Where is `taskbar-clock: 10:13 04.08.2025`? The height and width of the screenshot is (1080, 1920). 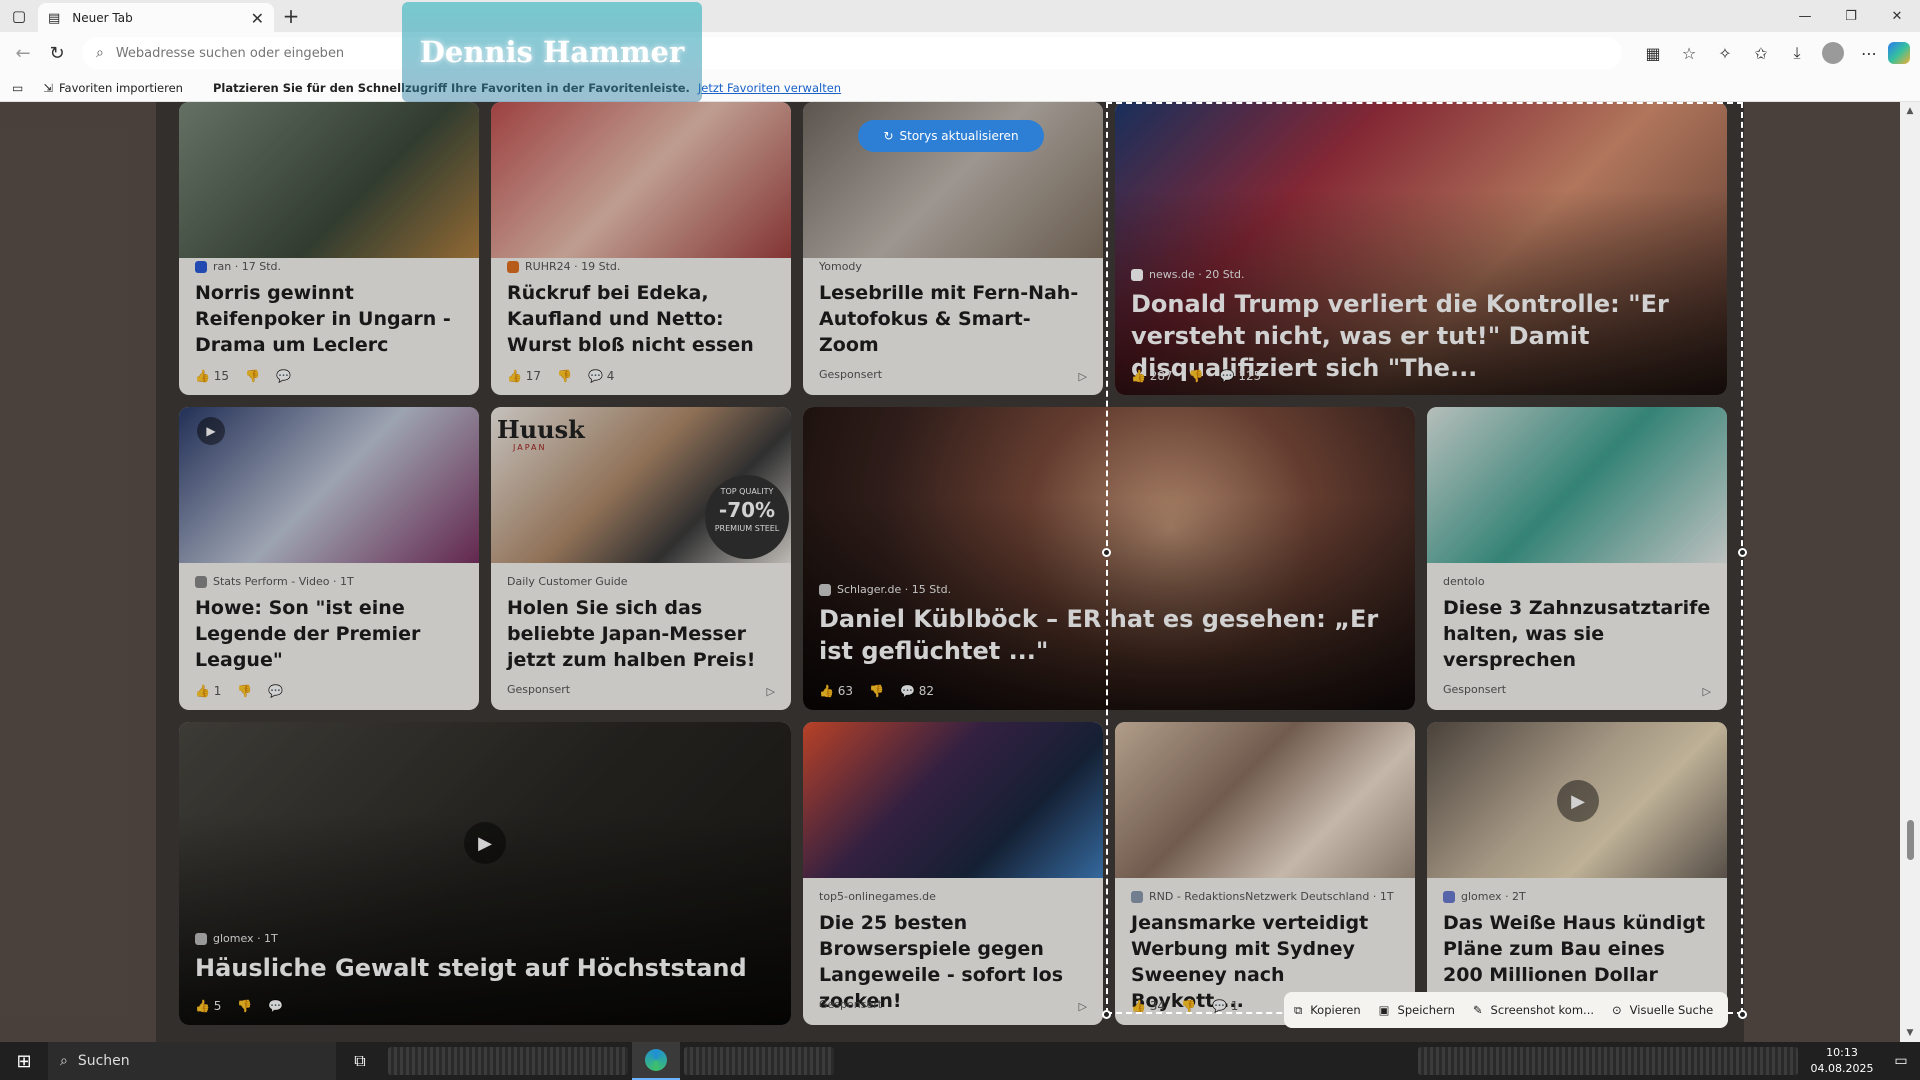
taskbar-clock: 10:13 04.08.2025 is located at coordinates (1842, 1061).